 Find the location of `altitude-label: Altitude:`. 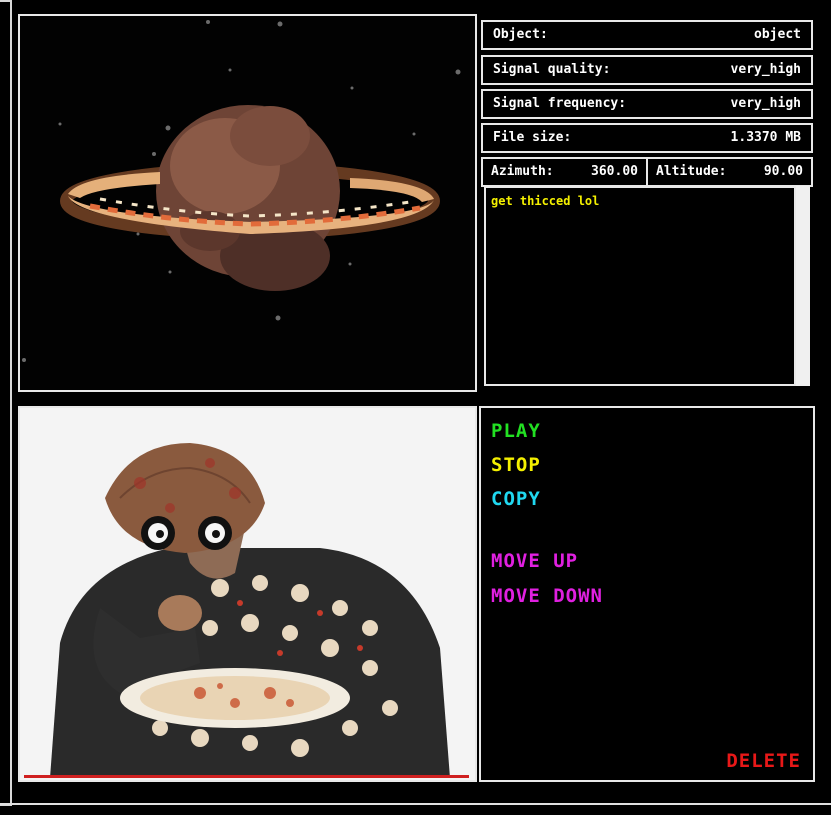

altitude-label: Altitude: is located at coordinates (691, 171).